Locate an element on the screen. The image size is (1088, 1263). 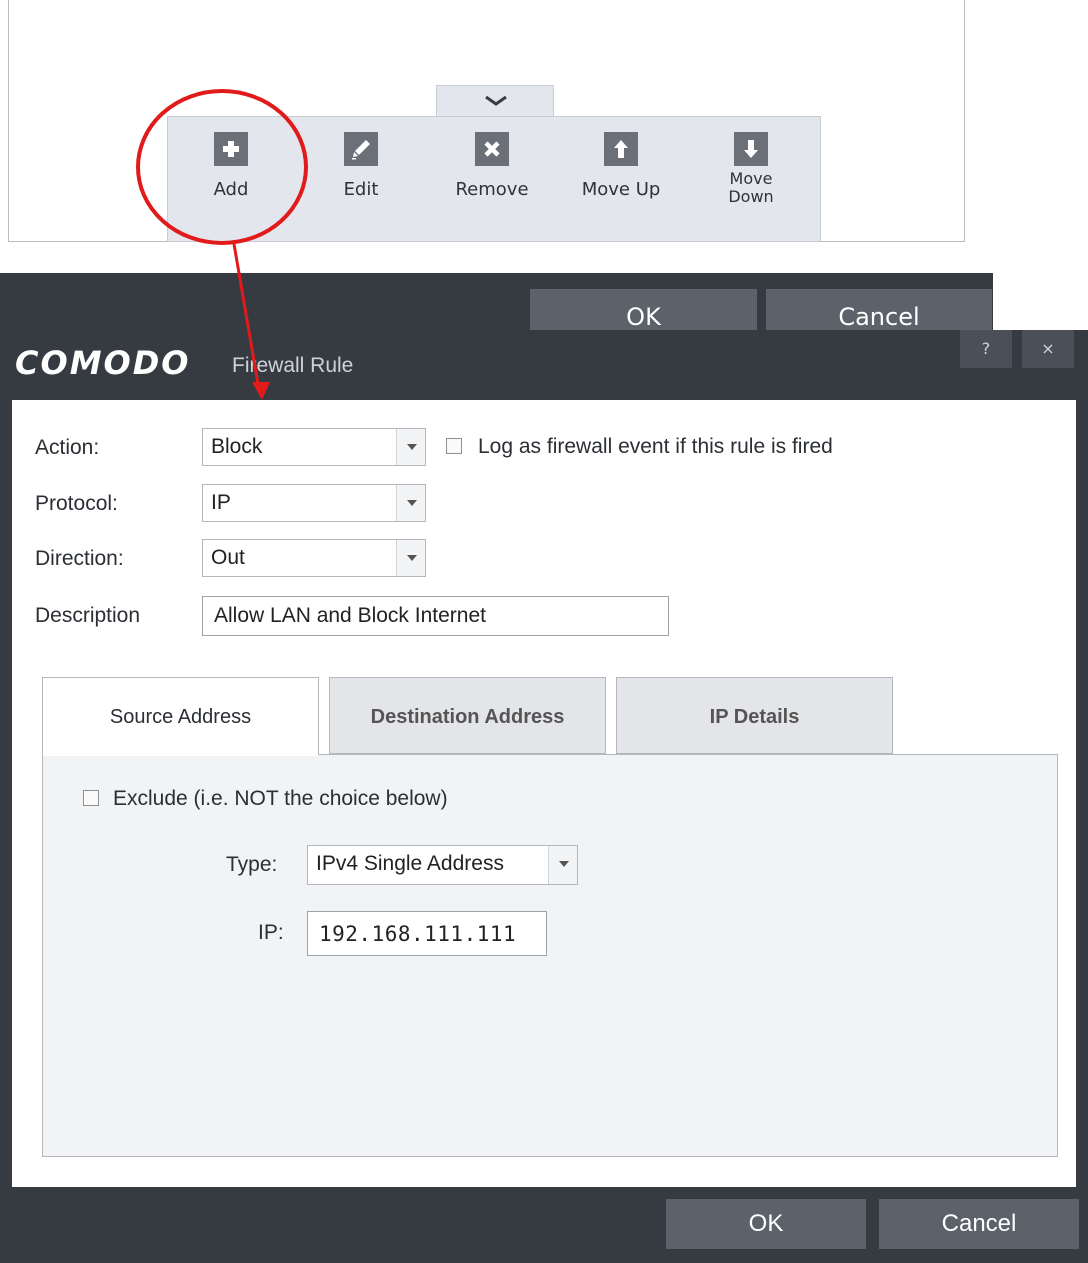
action-value: Block is located at coordinates (237, 446).